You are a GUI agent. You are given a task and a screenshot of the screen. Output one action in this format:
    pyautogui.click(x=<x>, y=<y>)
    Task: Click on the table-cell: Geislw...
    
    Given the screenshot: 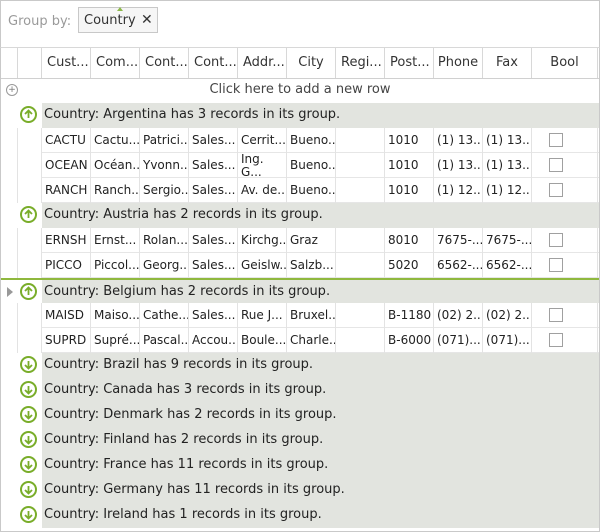 What is the action you would take?
    pyautogui.click(x=262, y=265)
    